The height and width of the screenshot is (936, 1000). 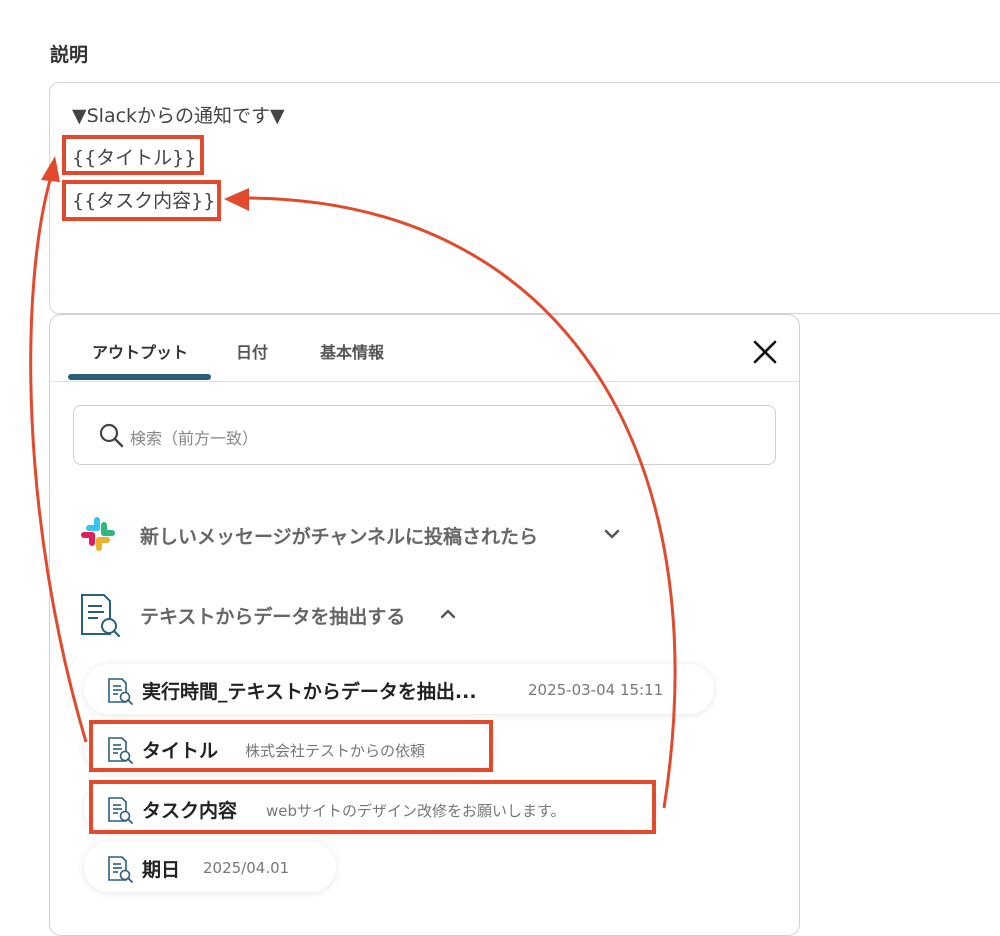 What do you see at coordinates (416, 811) in the screenshot?
I see `item-value: webサイトのデザイン改修をお願いします。` at bounding box center [416, 811].